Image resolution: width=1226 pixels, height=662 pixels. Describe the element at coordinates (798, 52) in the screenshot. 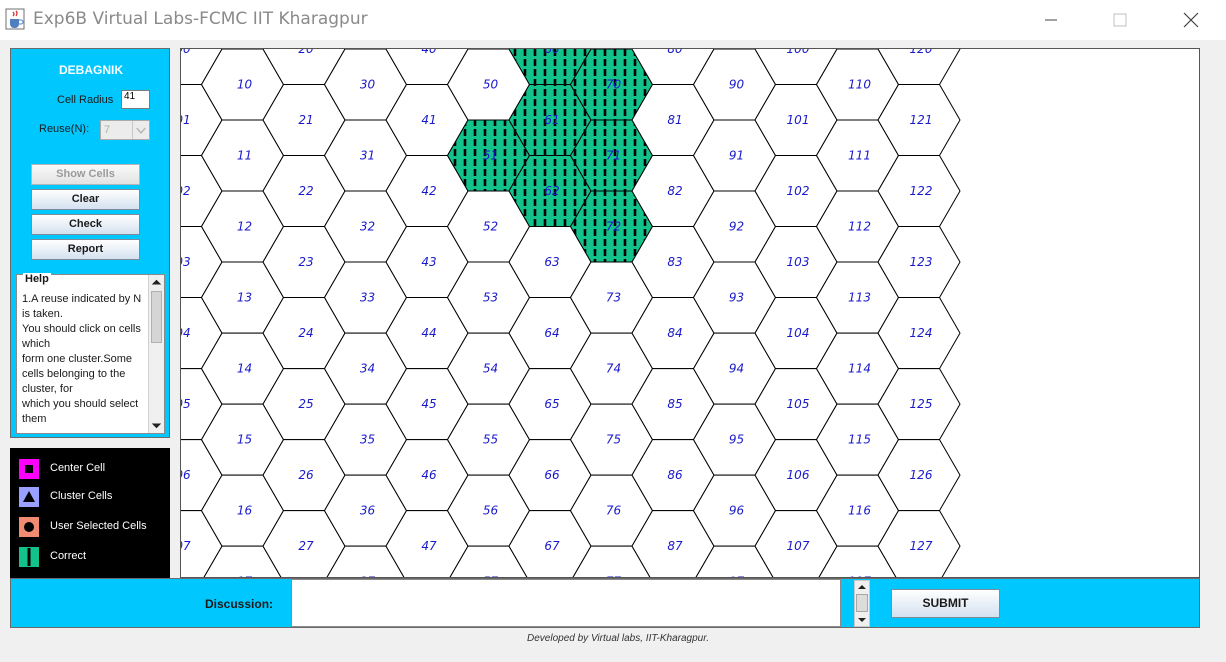

I see `hex-cell-label: 100` at that location.